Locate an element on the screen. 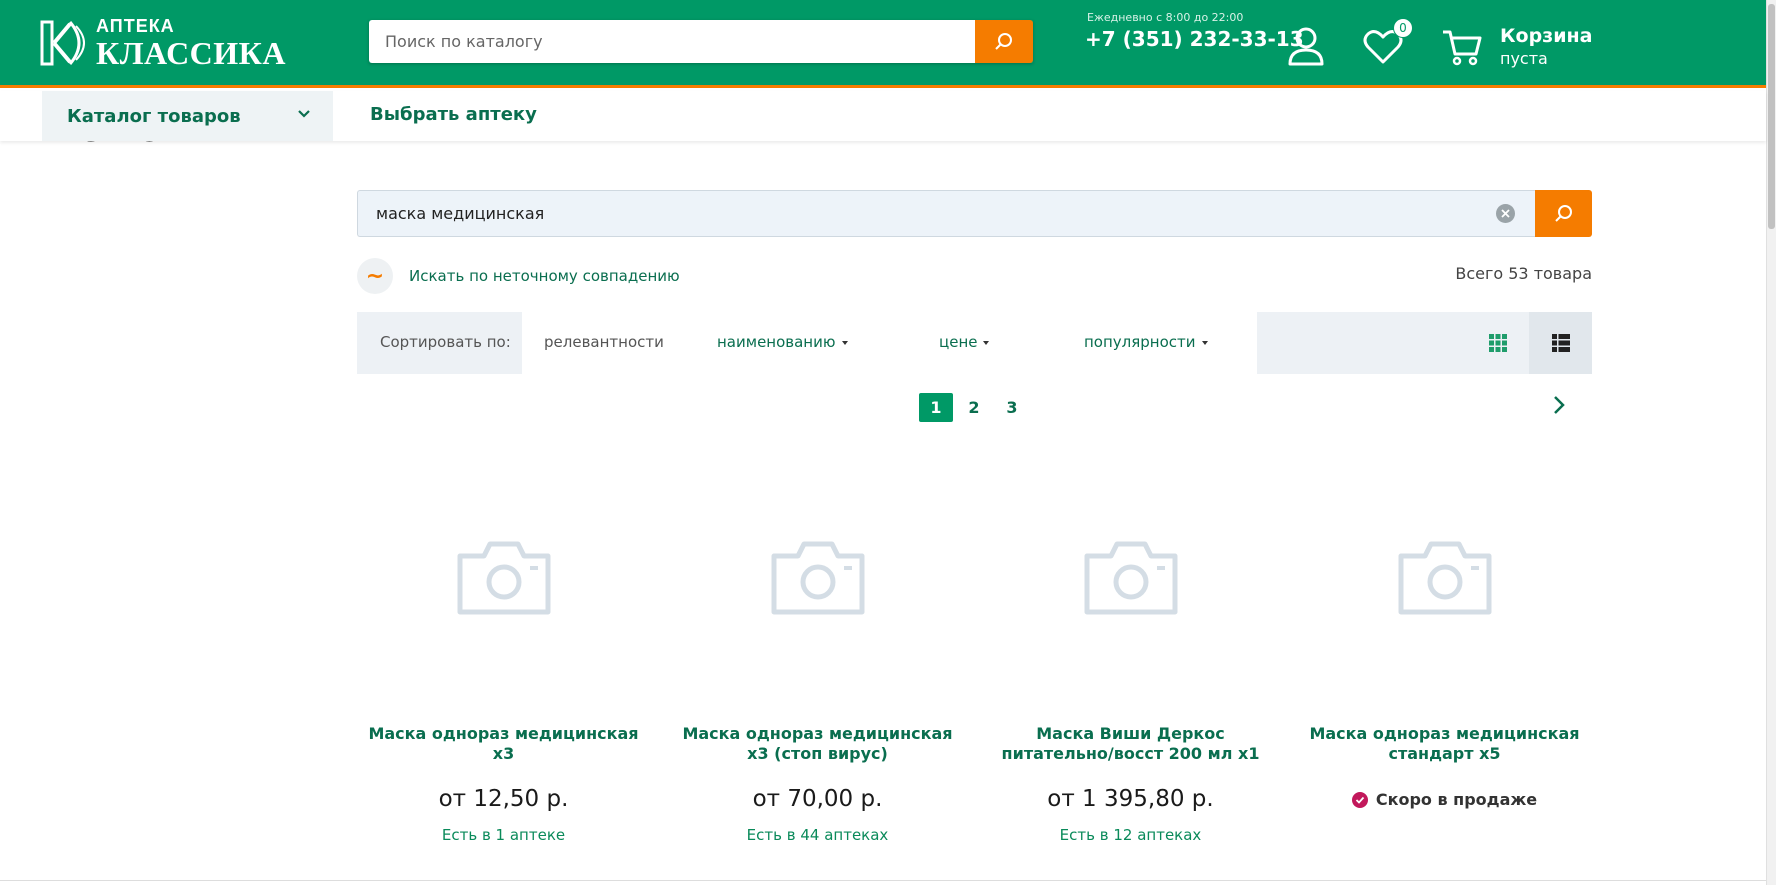 This screenshot has width=1776, height=885. main-search-input is located at coordinates (946, 213).